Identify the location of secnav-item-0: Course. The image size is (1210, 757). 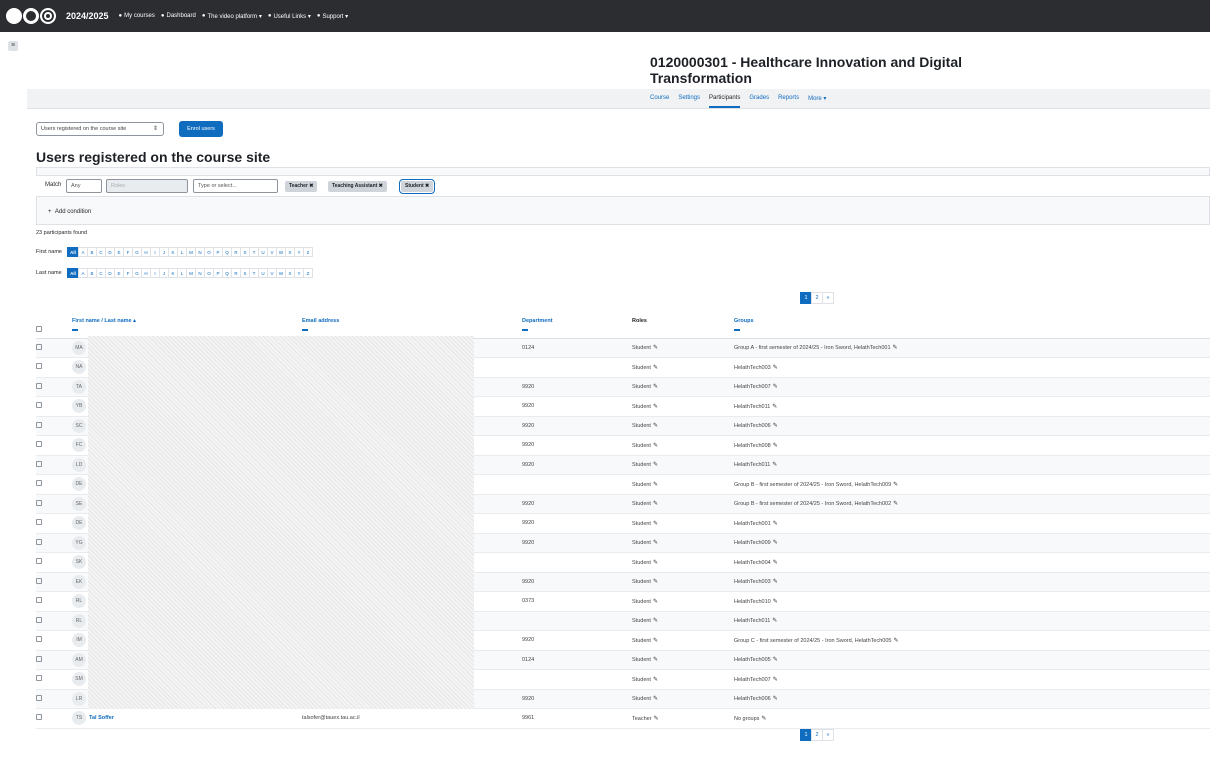
(659, 101).